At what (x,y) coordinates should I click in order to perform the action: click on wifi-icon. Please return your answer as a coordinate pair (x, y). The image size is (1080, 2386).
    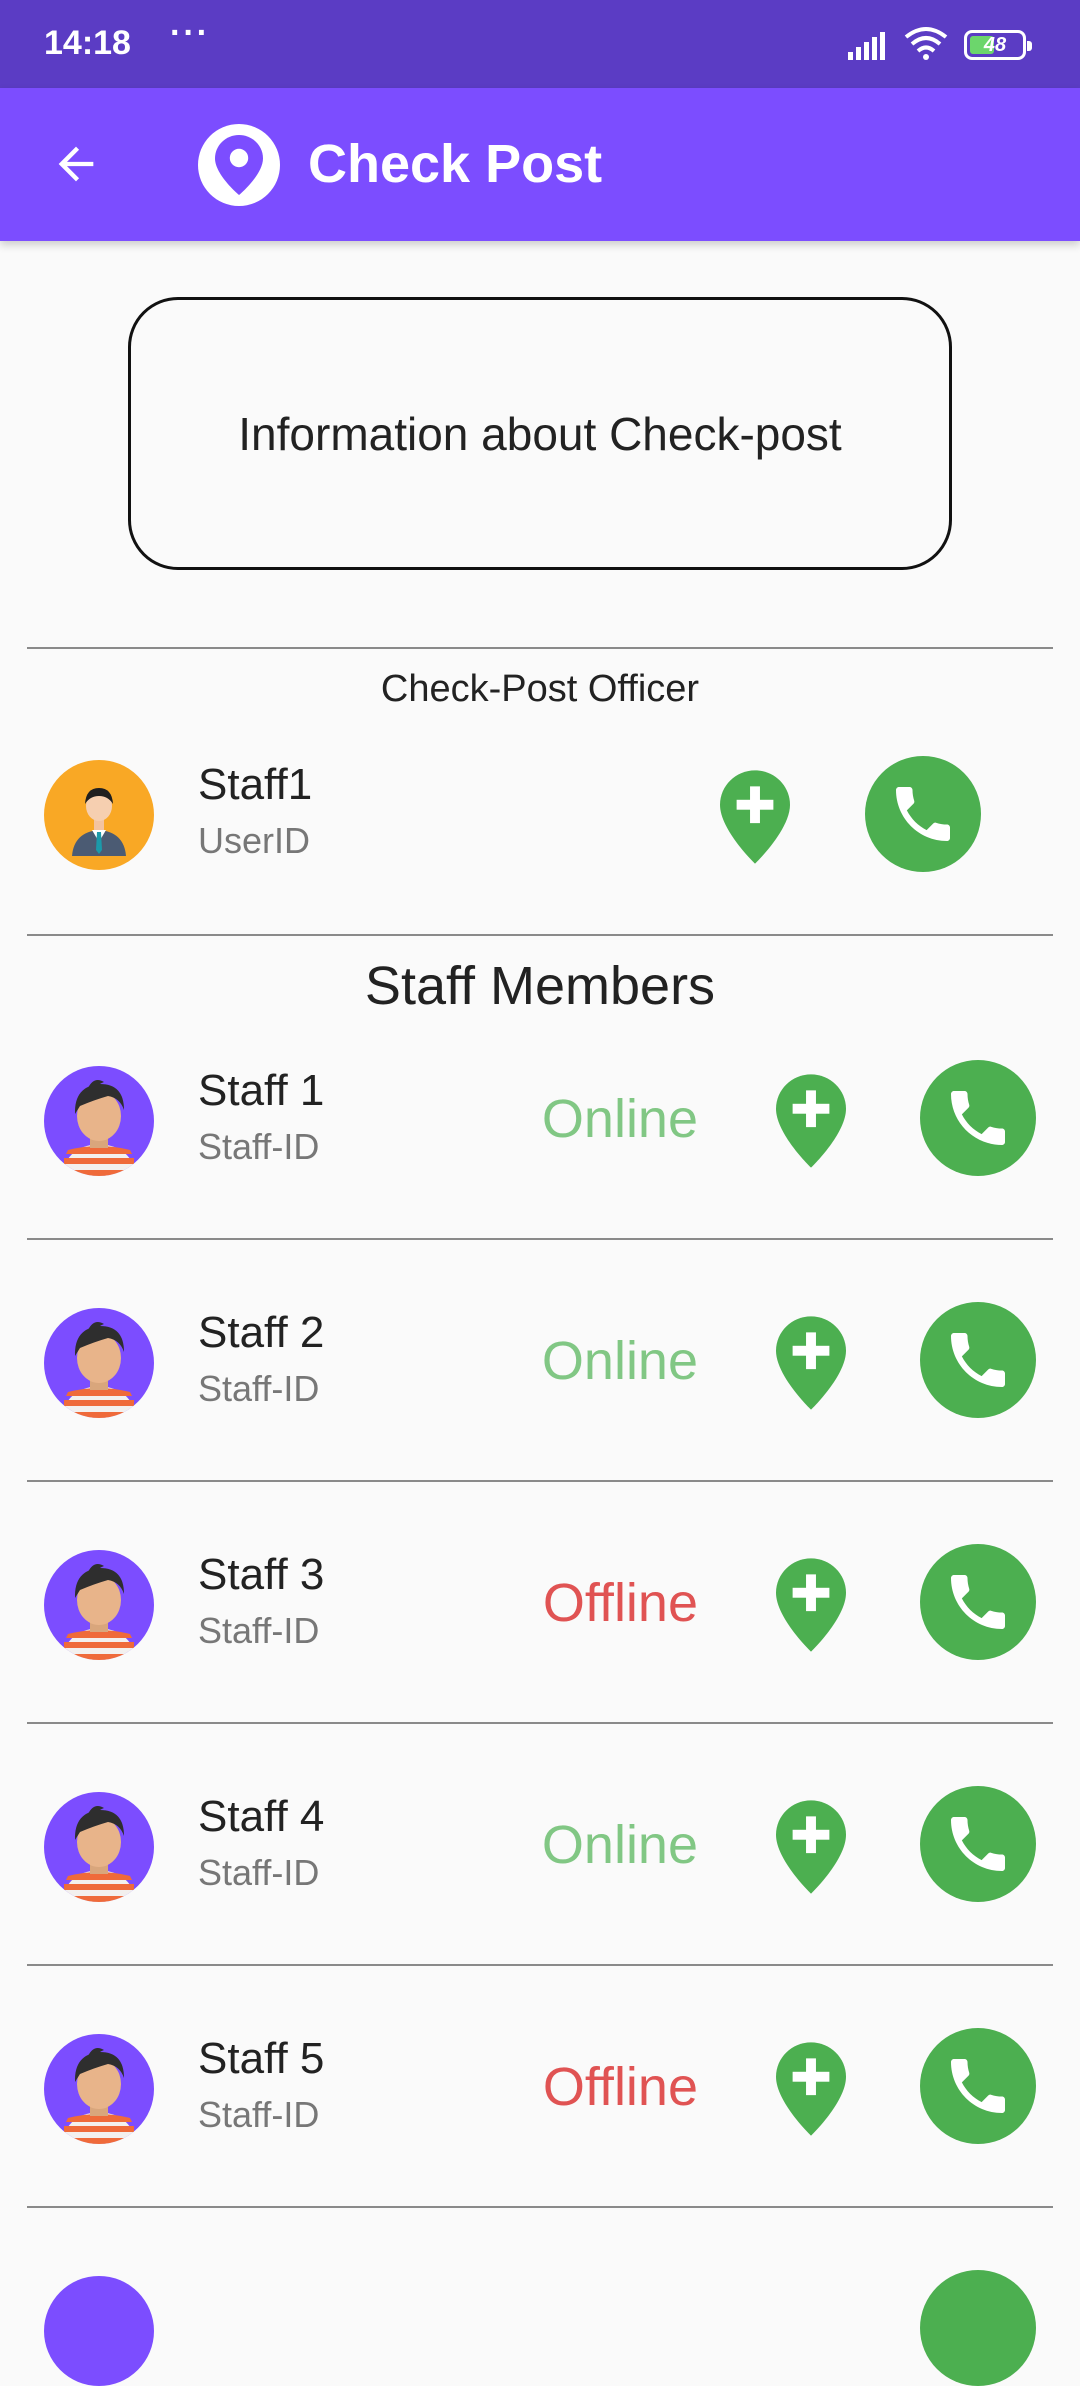
    Looking at the image, I should click on (926, 43).